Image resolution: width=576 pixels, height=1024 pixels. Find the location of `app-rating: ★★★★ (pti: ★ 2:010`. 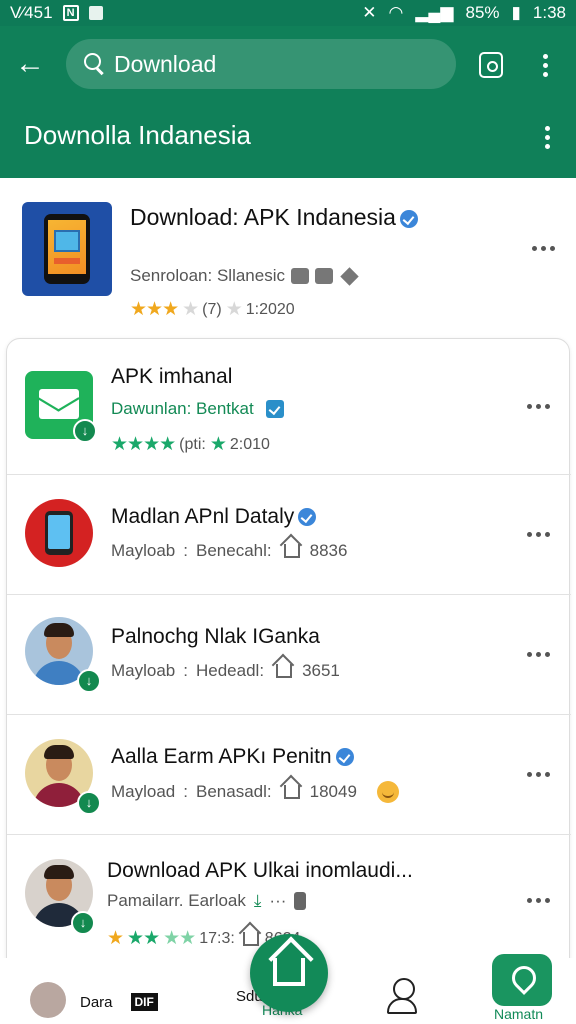

app-rating: ★★★★ (pti: ★ 2:010 is located at coordinates (190, 444).